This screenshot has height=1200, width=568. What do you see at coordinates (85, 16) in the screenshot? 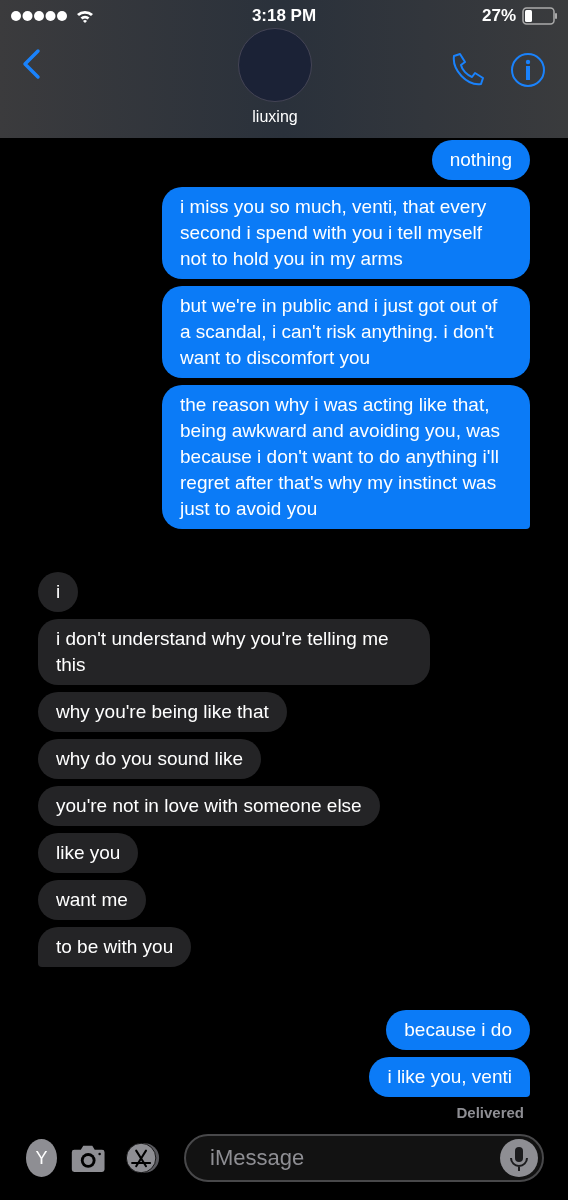
I see `wifi-icon` at bounding box center [85, 16].